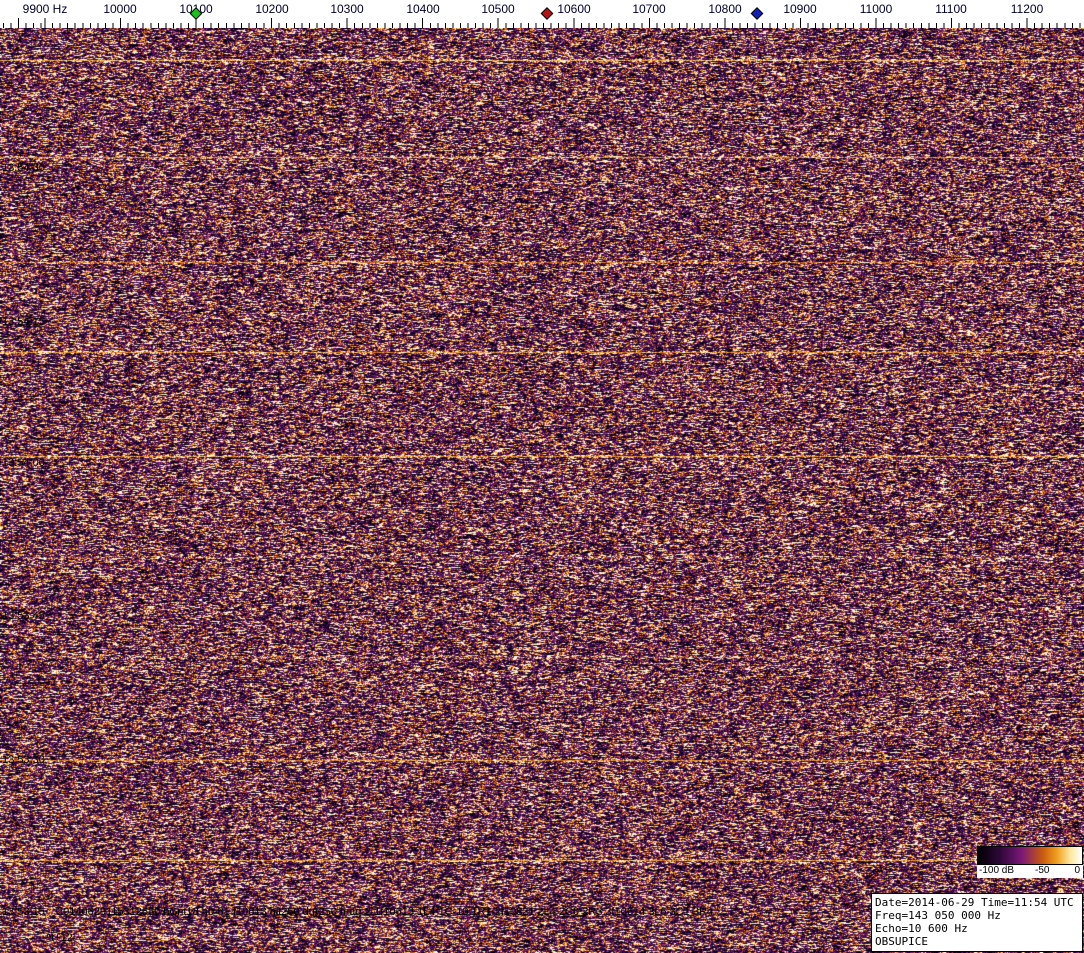  Describe the element at coordinates (120, 9) in the screenshot. I see `freq-tick-label: 10000` at that location.